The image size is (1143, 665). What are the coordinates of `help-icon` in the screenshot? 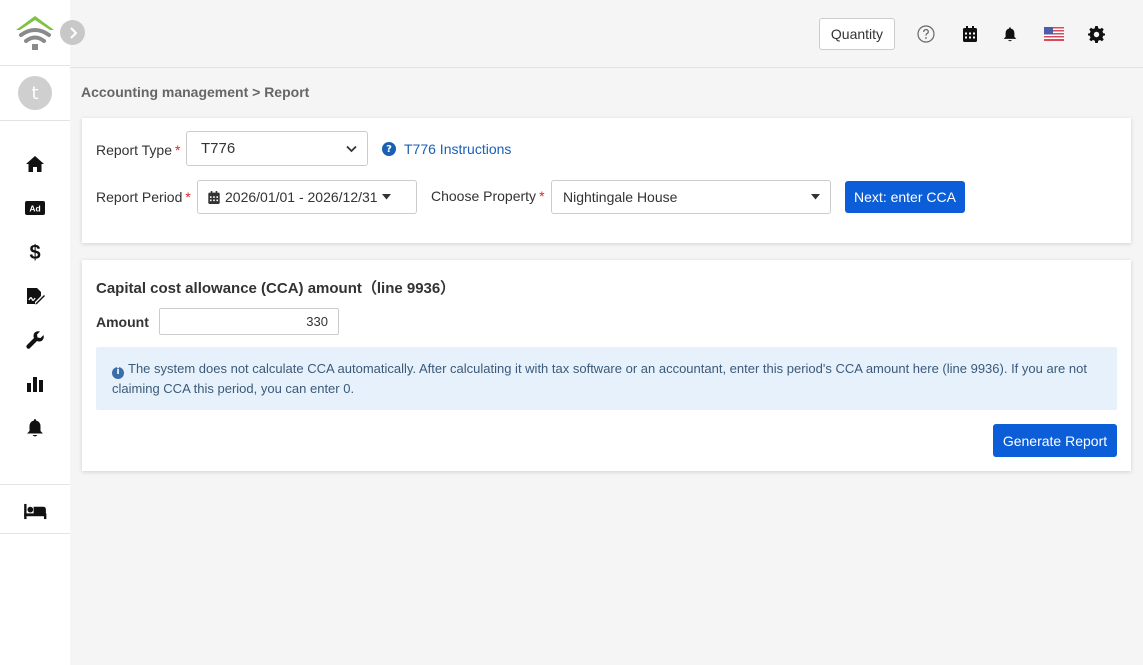 It's located at (926, 34).